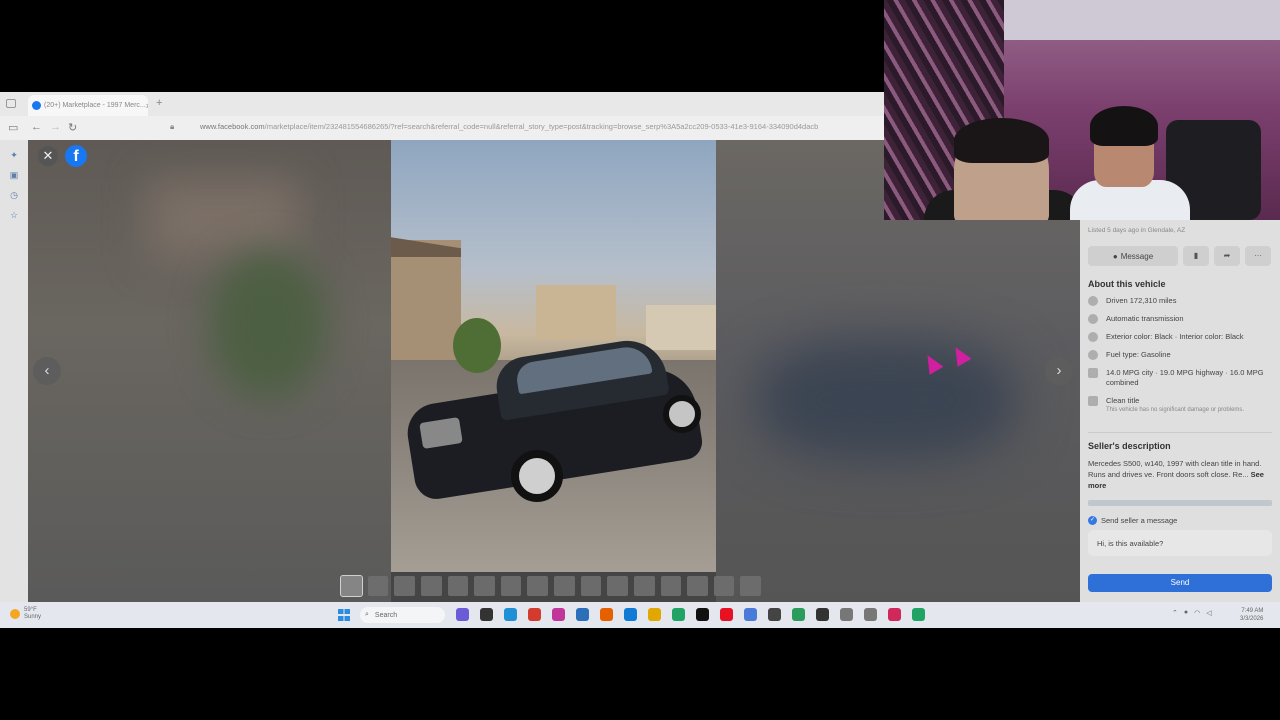 The width and height of the screenshot is (1280, 720). What do you see at coordinates (1137, 230) in the screenshot?
I see `listed-date: Listed 5 days ago in Glendale, AZ` at bounding box center [1137, 230].